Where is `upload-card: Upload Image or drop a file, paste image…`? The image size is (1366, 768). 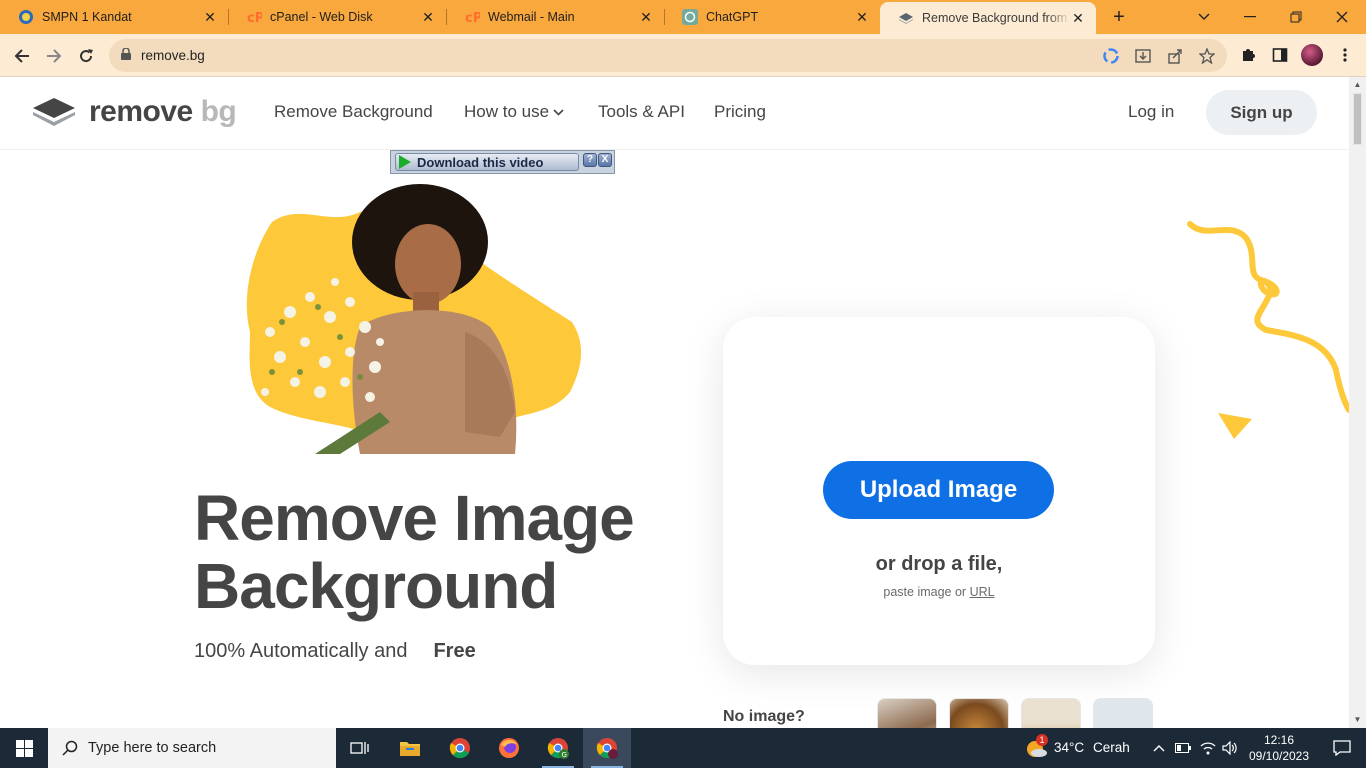 upload-card: Upload Image or drop a file, paste image… is located at coordinates (939, 491).